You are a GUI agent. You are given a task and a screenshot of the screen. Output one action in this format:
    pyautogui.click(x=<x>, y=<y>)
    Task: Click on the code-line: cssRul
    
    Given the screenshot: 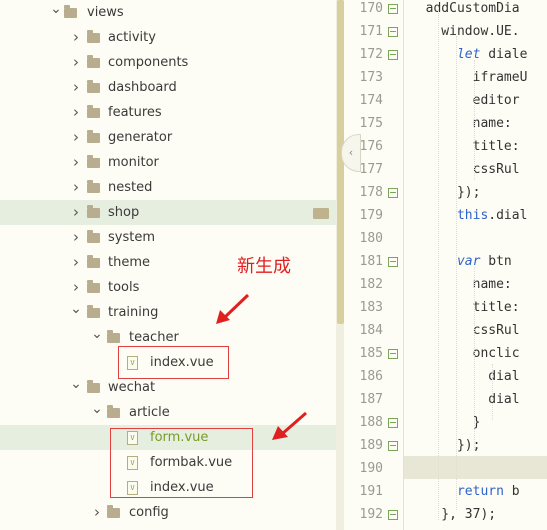 What is the action you would take?
    pyautogui.click(x=465, y=169)
    